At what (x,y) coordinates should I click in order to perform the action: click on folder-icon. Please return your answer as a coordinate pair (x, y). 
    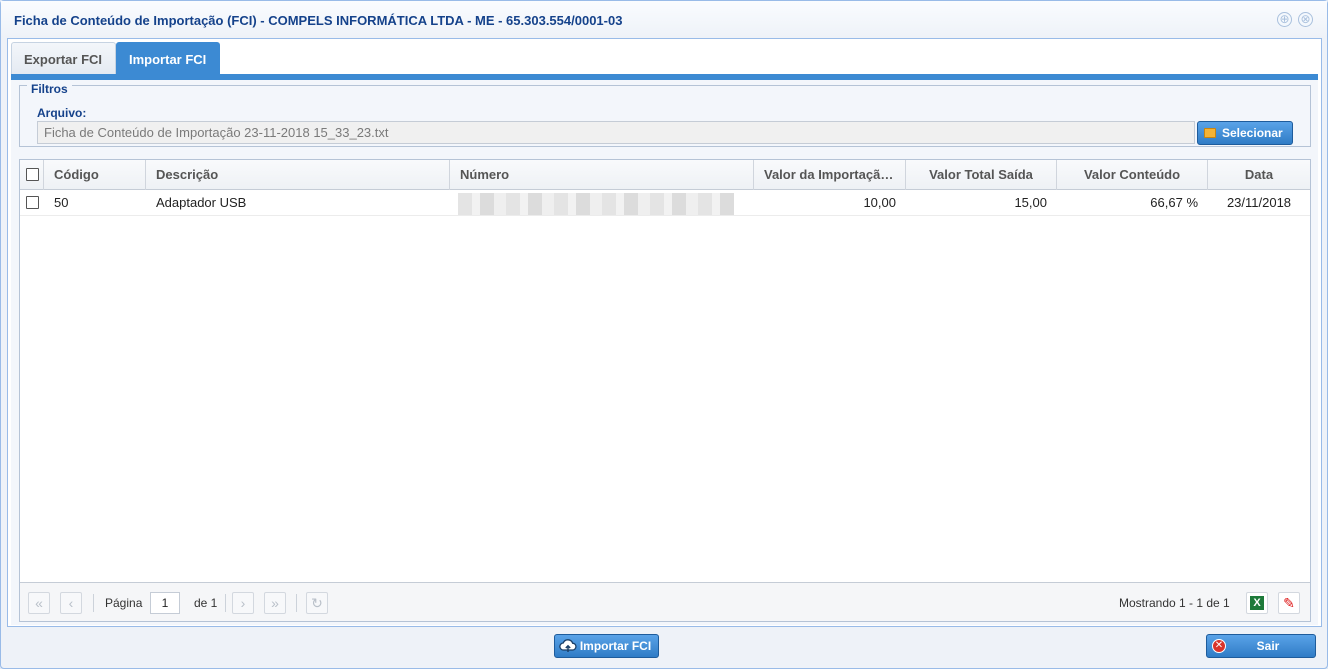
    Looking at the image, I should click on (1210, 133).